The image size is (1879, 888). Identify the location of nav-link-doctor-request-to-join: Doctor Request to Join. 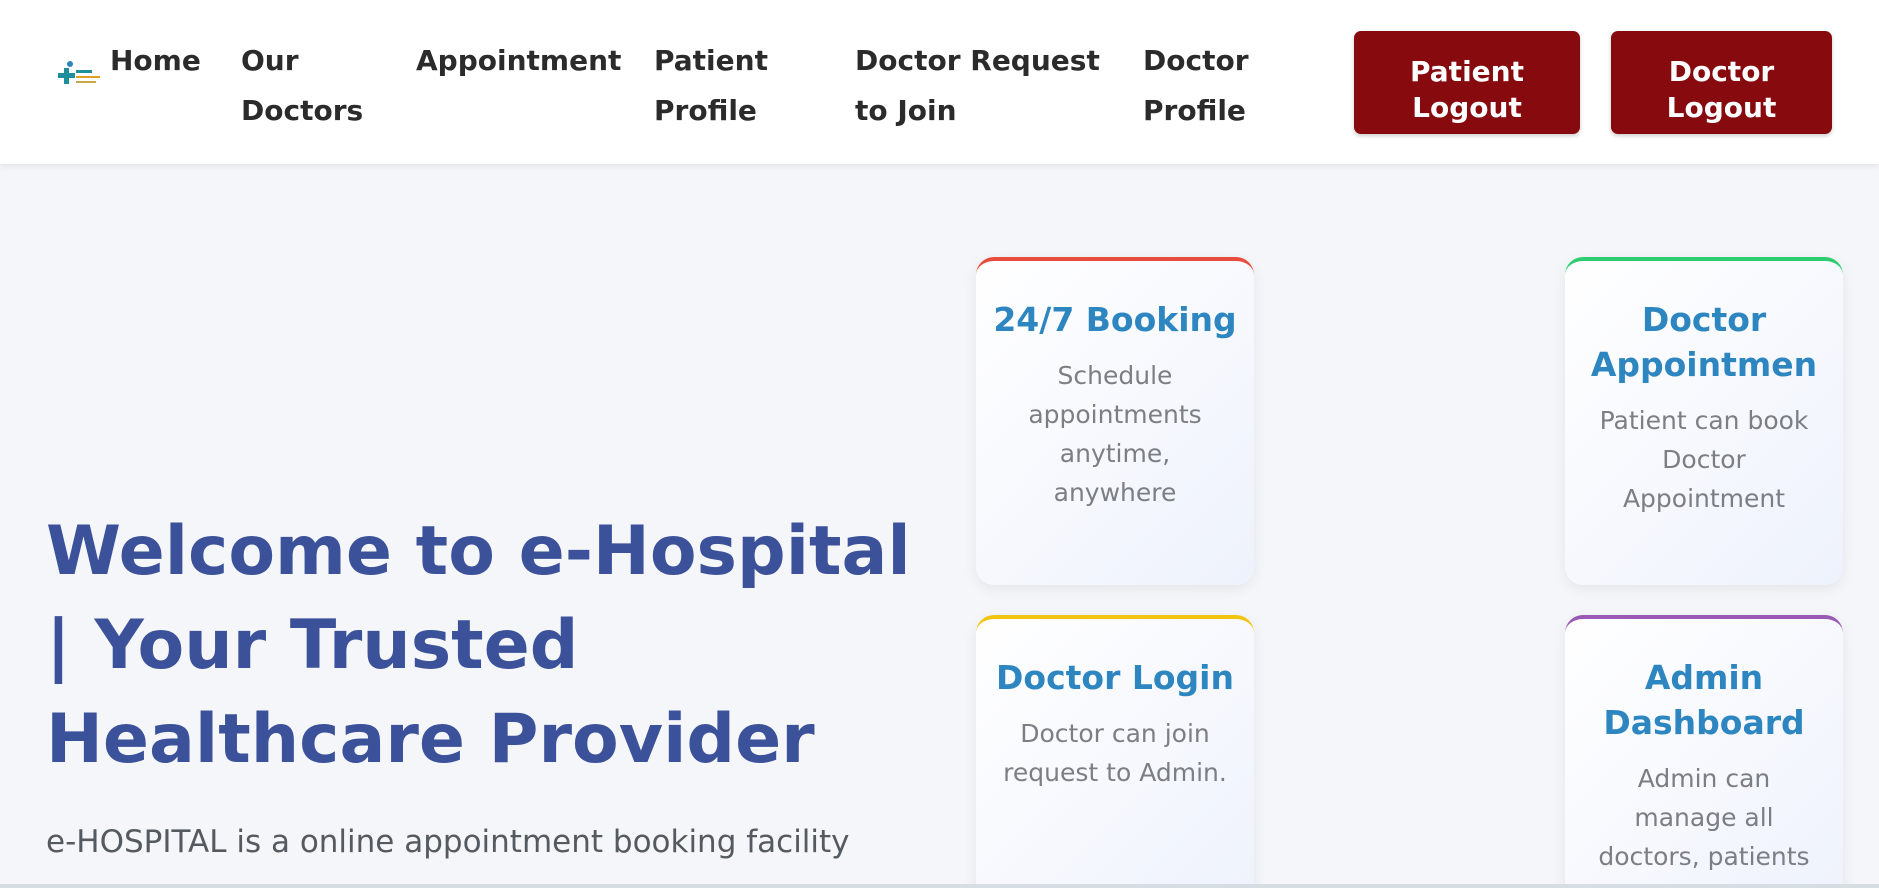
(980, 86).